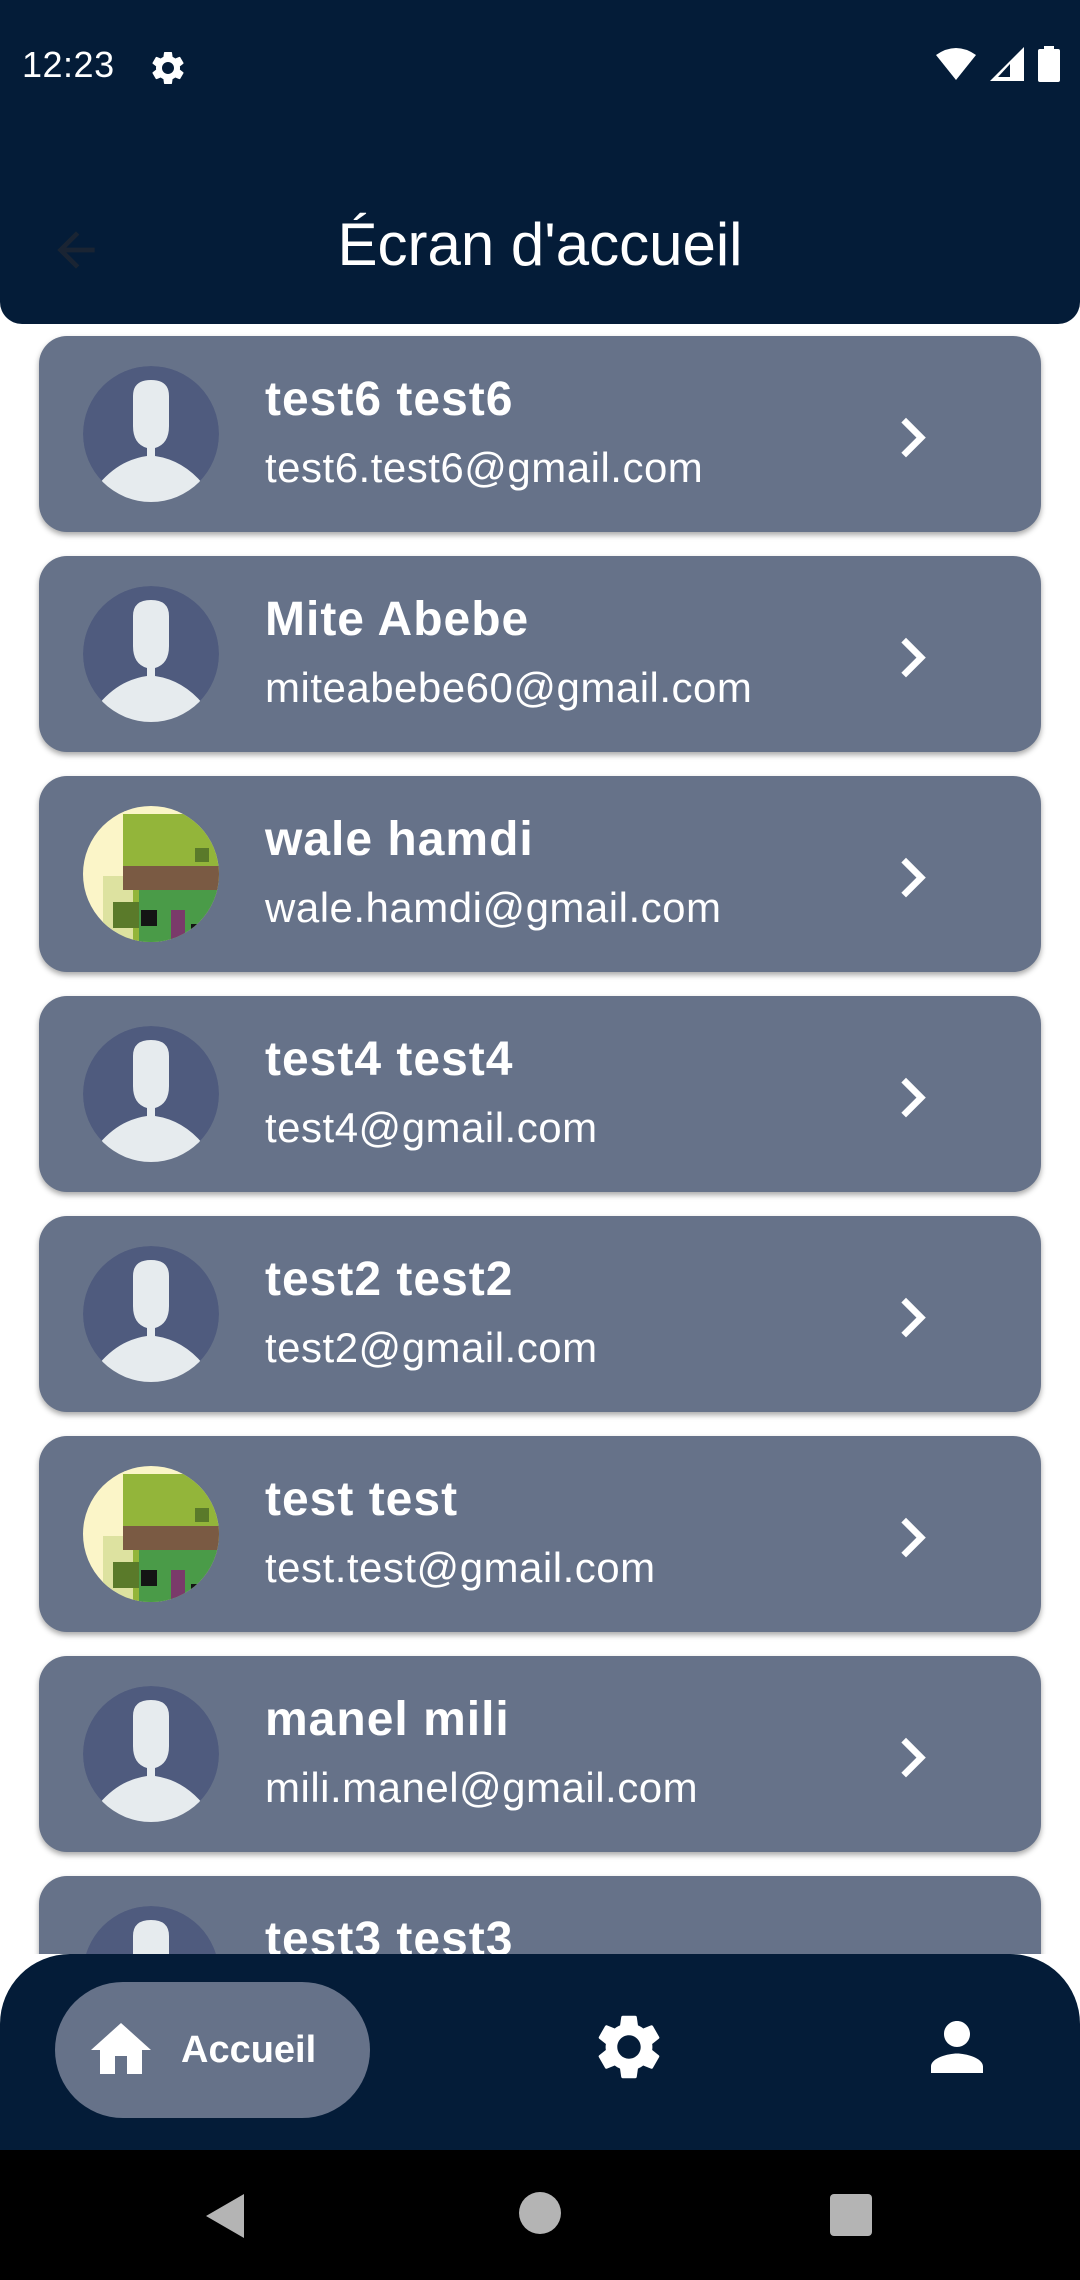 The height and width of the screenshot is (2280, 1080). What do you see at coordinates (121, 2048) in the screenshot?
I see `home-icon` at bounding box center [121, 2048].